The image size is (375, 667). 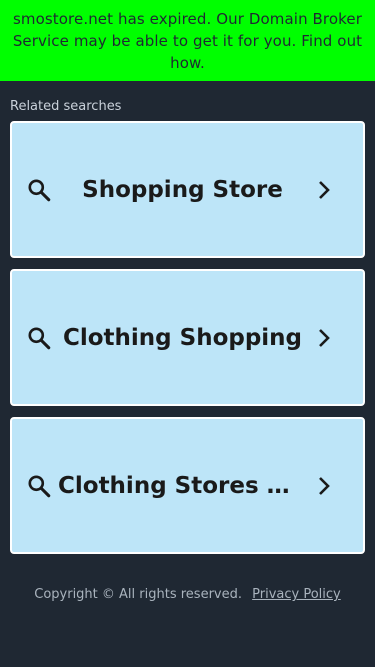 I want to click on related-searches-heading: Related searches, so click(x=66, y=106).